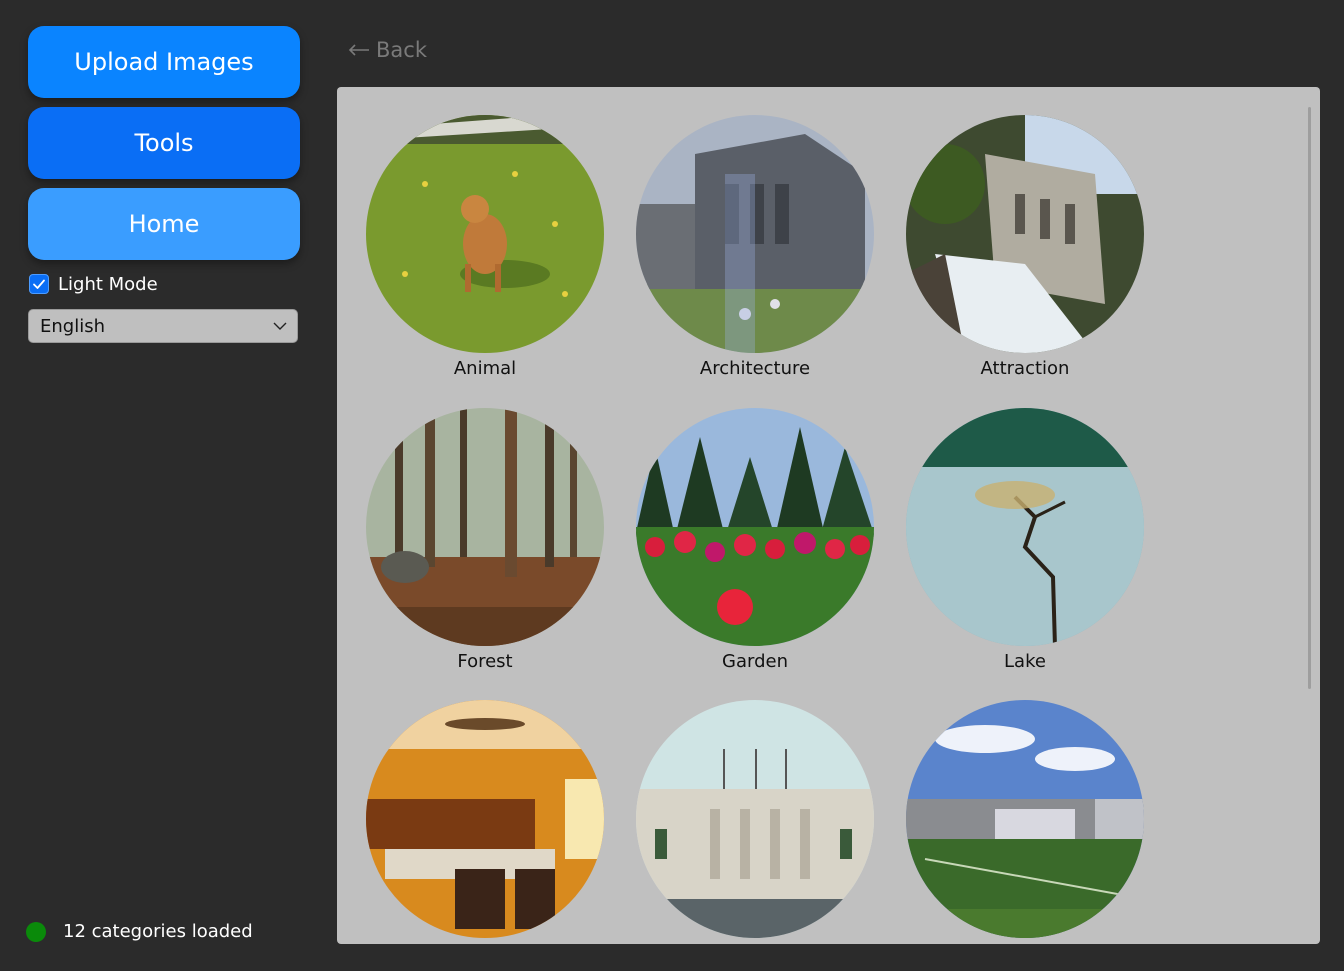 Image resolution: width=1344 pixels, height=971 pixels. I want to click on checkmark-icon, so click(39, 284).